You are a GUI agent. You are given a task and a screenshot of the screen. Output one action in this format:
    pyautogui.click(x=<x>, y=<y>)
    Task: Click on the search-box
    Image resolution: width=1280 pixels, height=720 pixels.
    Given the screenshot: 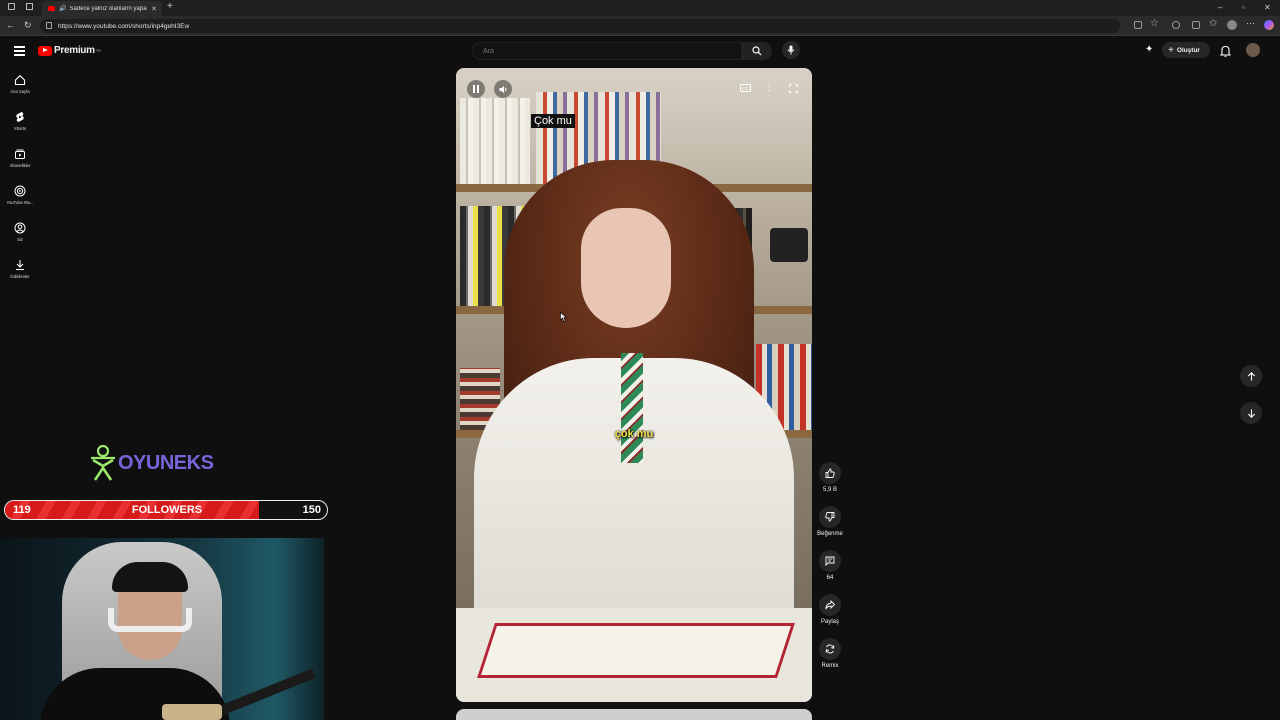 What is the action you would take?
    pyautogui.click(x=622, y=51)
    